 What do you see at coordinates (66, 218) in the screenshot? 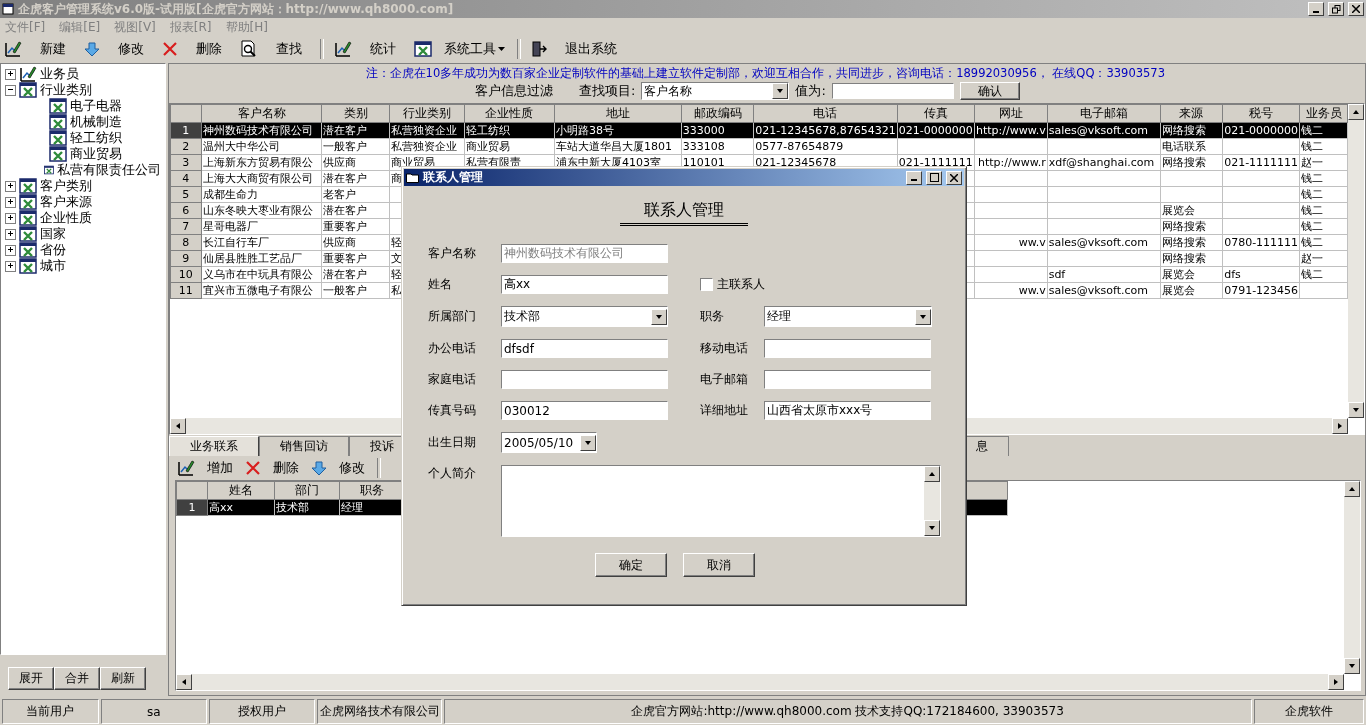
I see `tree-item: 企业性质` at bounding box center [66, 218].